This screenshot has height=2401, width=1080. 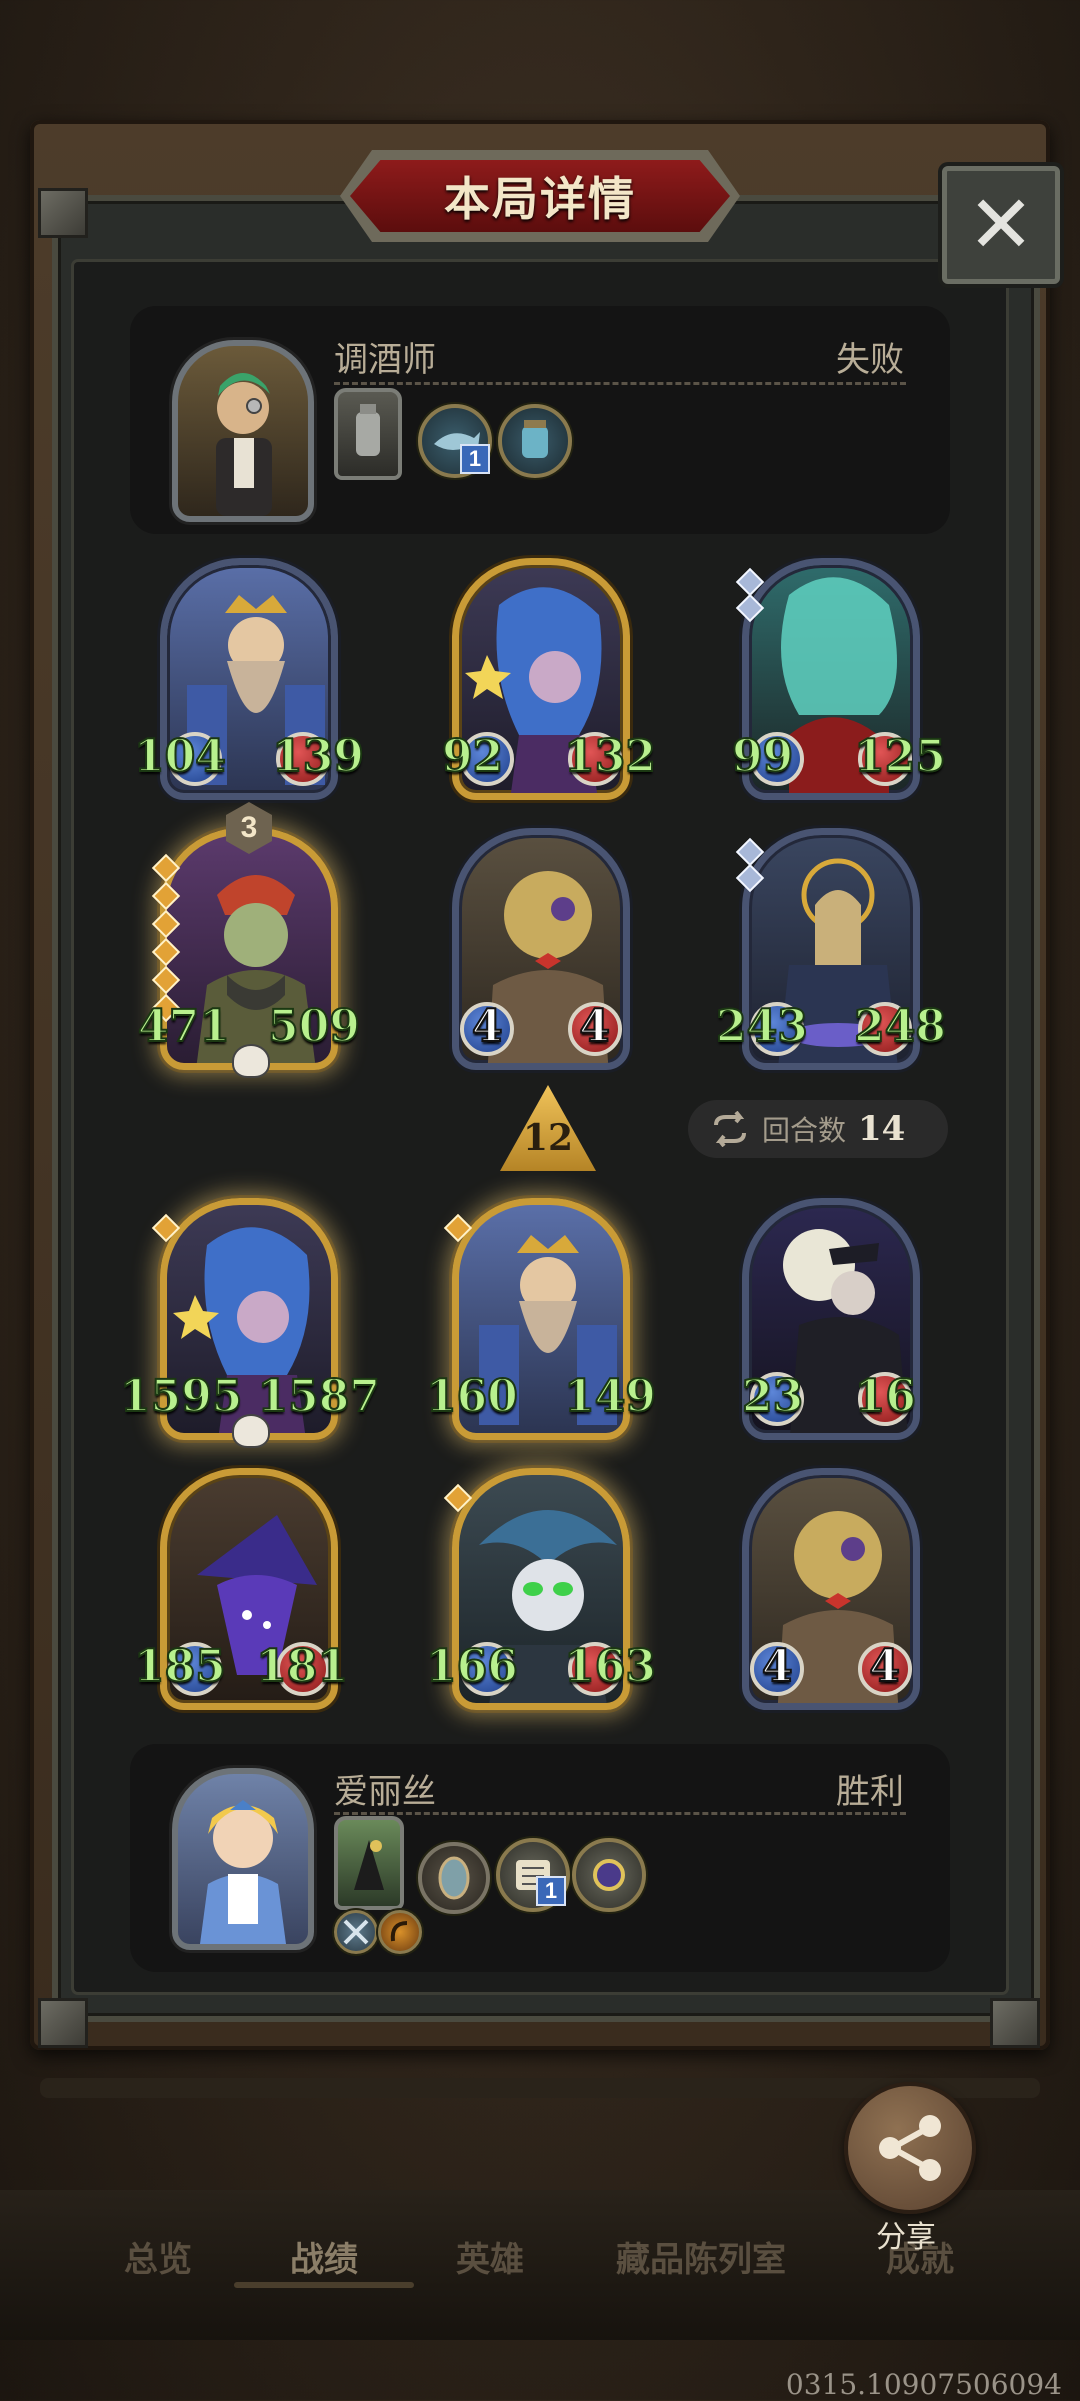 What do you see at coordinates (900, 756) in the screenshot?
I see `minion-health: 125` at bounding box center [900, 756].